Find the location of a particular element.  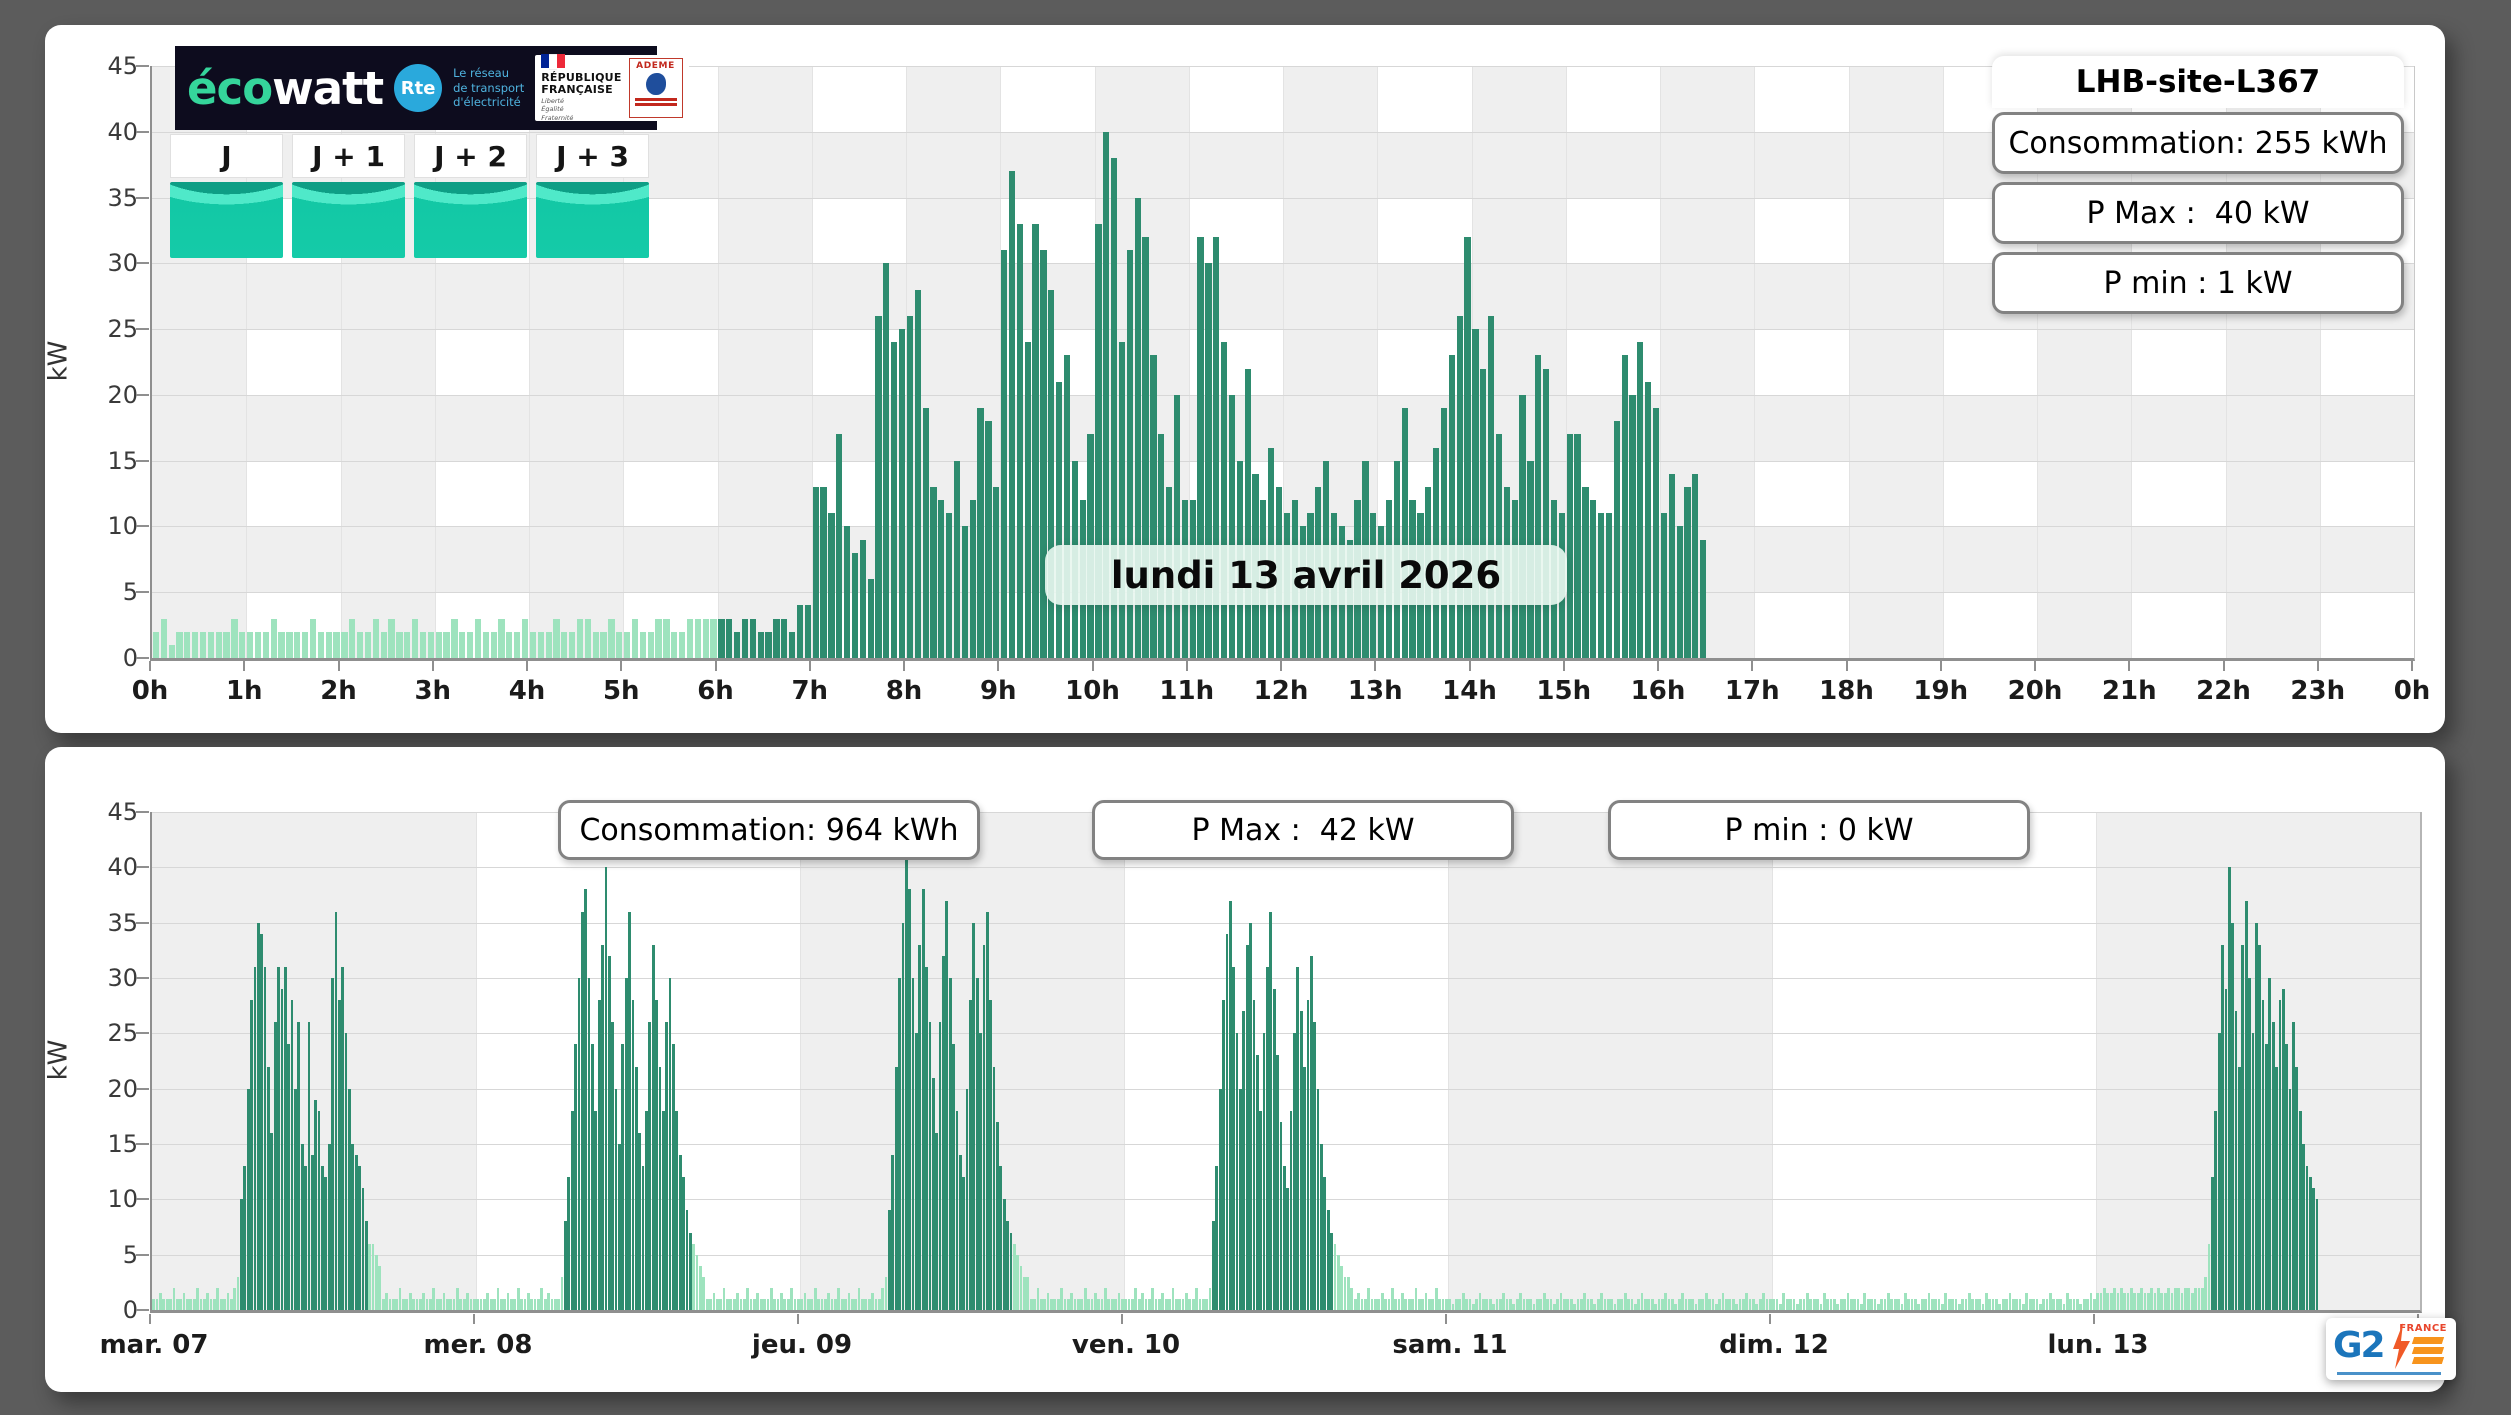

forecast-button-j2: J + 2 is located at coordinates (470, 196).